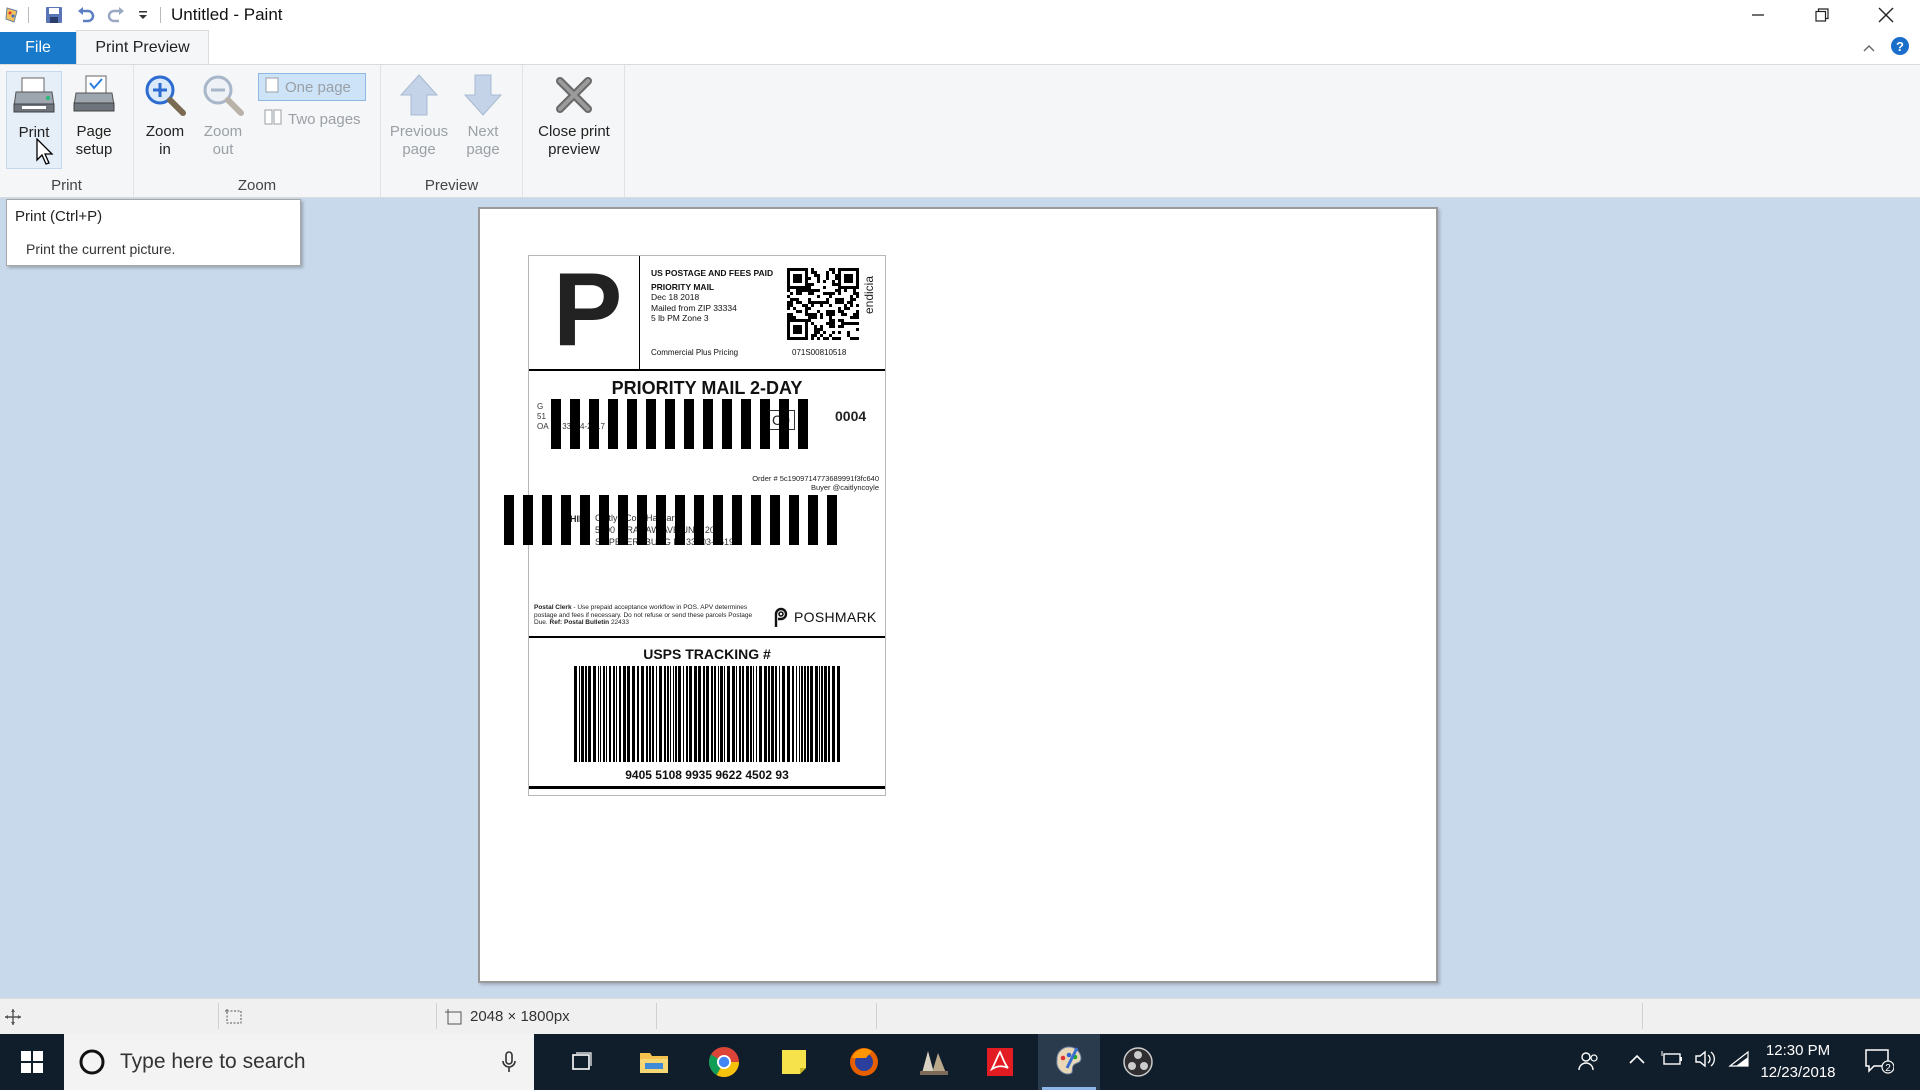  Describe the element at coordinates (324, 119) in the screenshot. I see `two-pages-label: Two pages` at that location.